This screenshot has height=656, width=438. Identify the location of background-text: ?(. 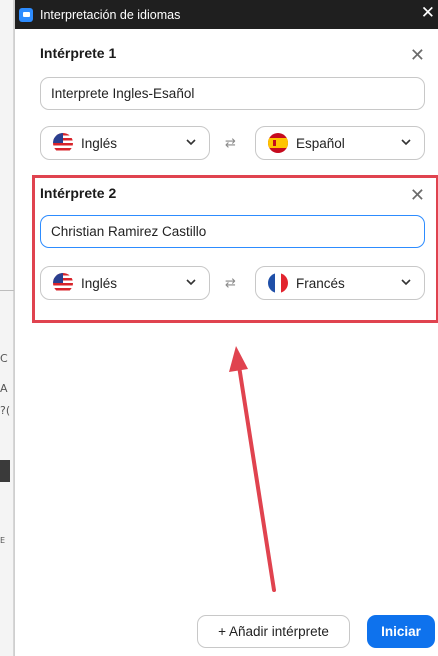
(5, 410).